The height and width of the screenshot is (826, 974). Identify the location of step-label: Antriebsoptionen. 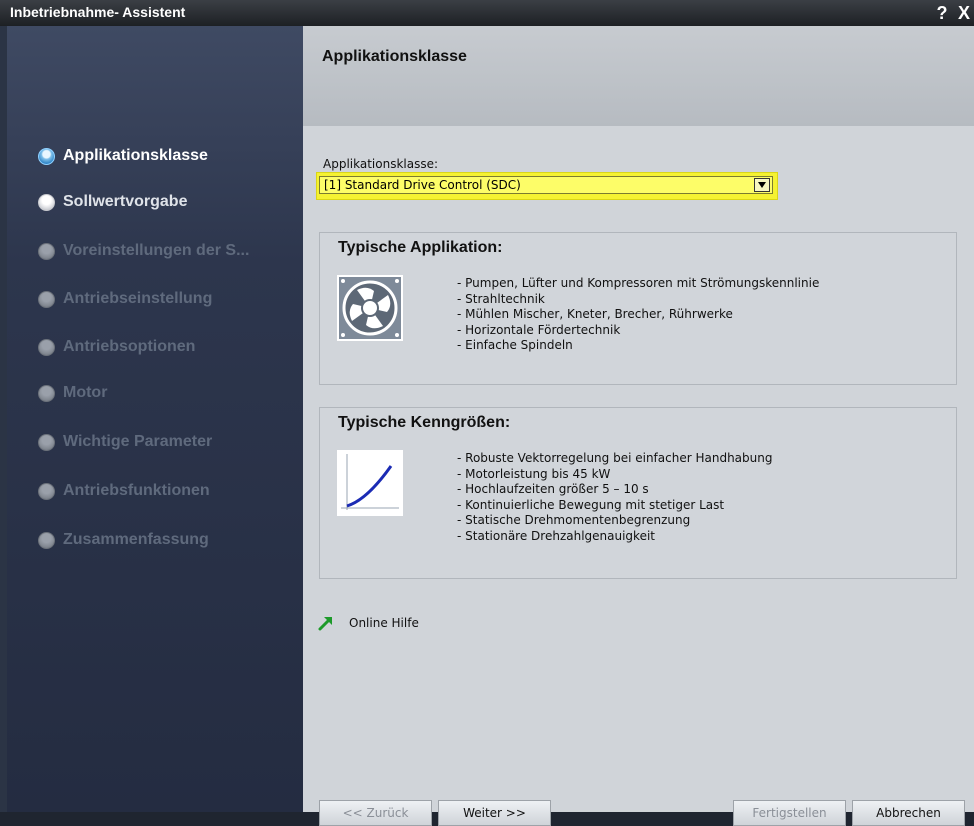
(129, 346).